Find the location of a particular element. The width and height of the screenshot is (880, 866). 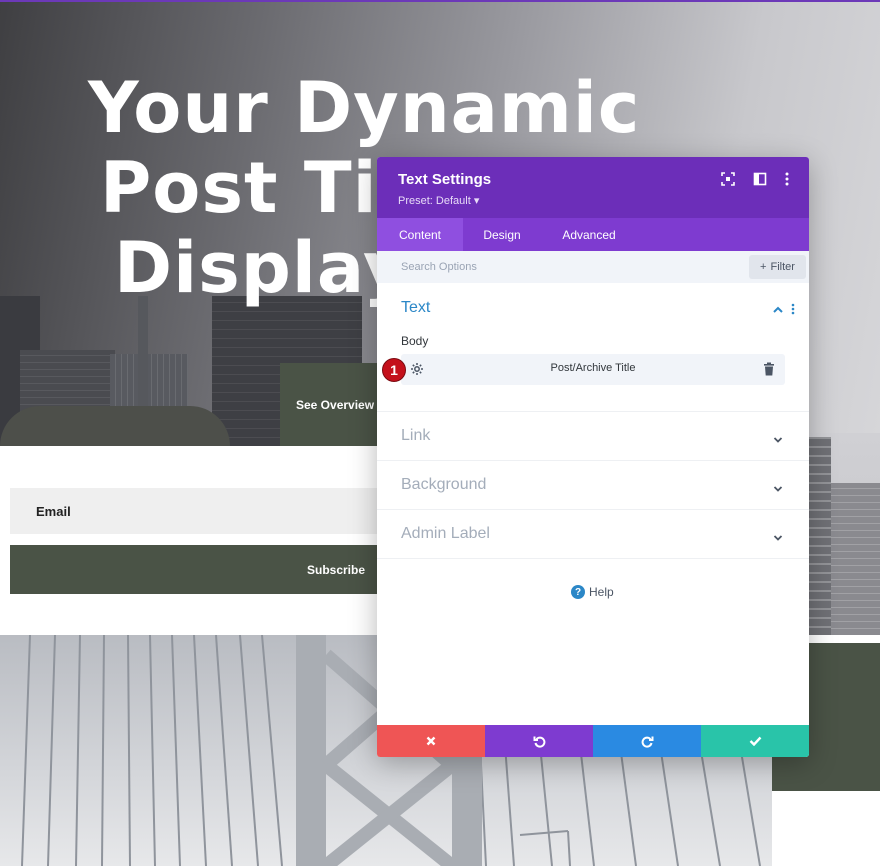

more-options-icon is located at coordinates (787, 179).